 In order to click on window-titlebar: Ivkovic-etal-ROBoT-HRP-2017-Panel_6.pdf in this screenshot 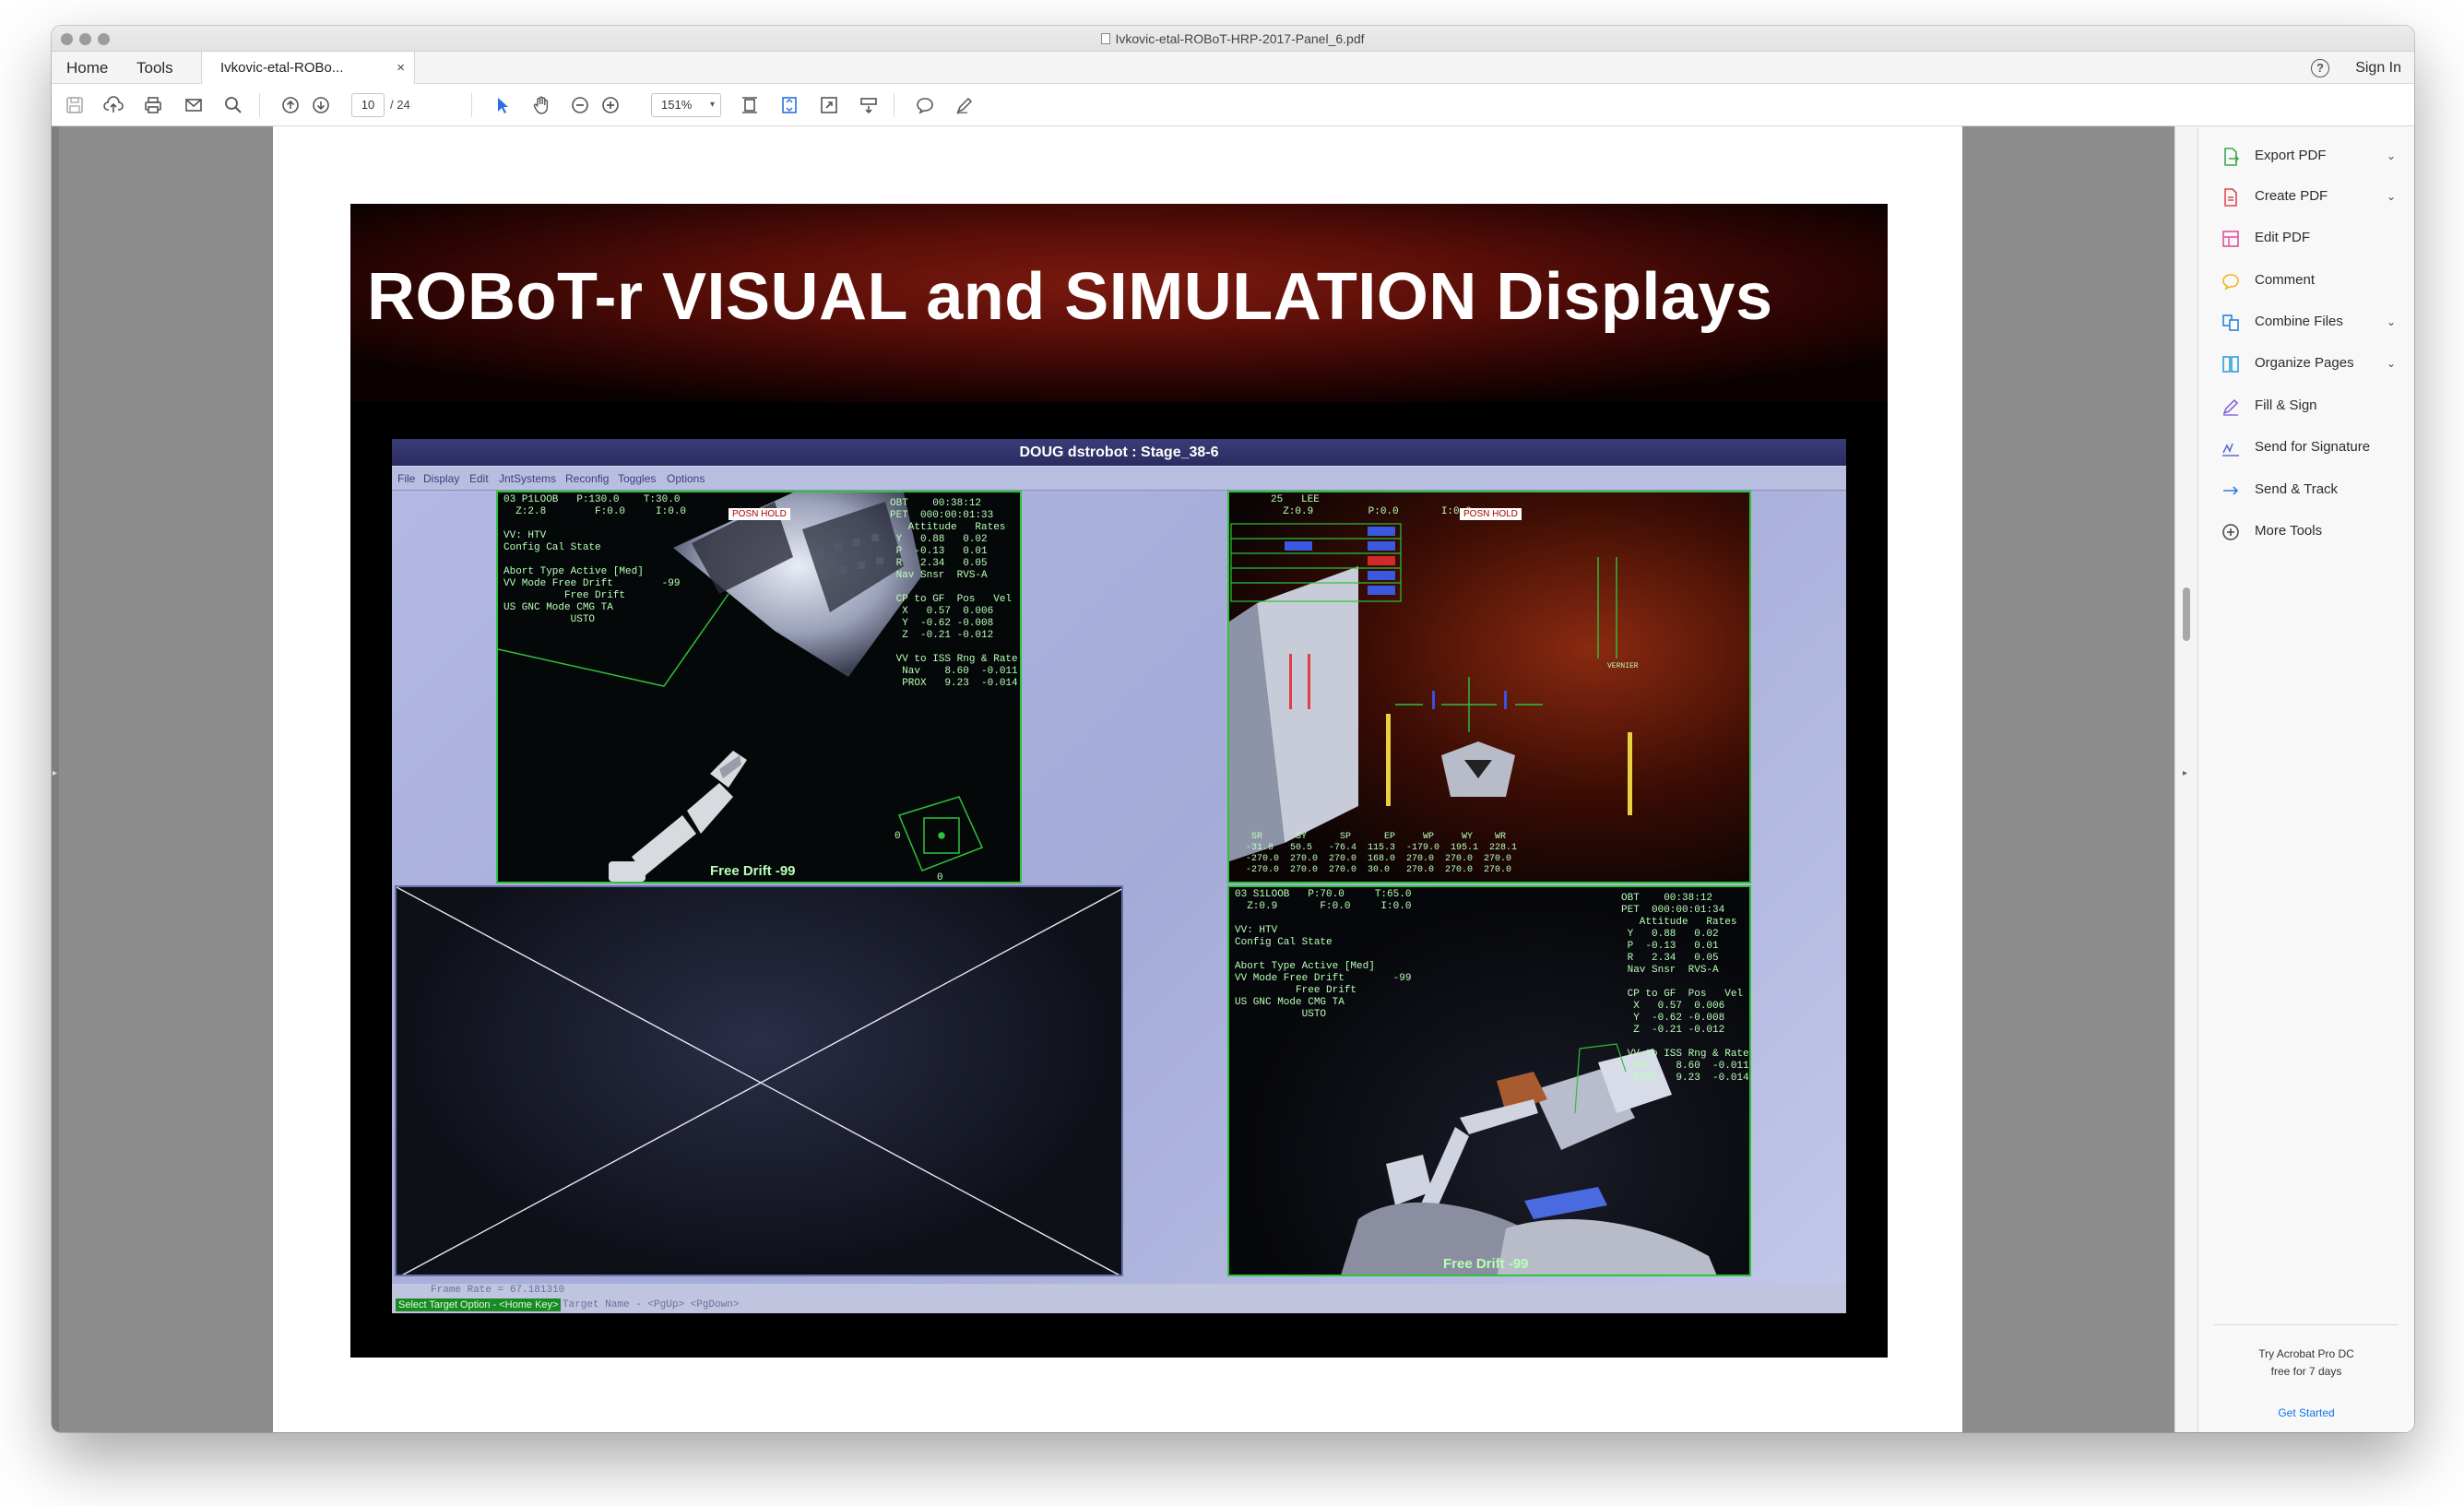, I will do `click(1233, 39)`.